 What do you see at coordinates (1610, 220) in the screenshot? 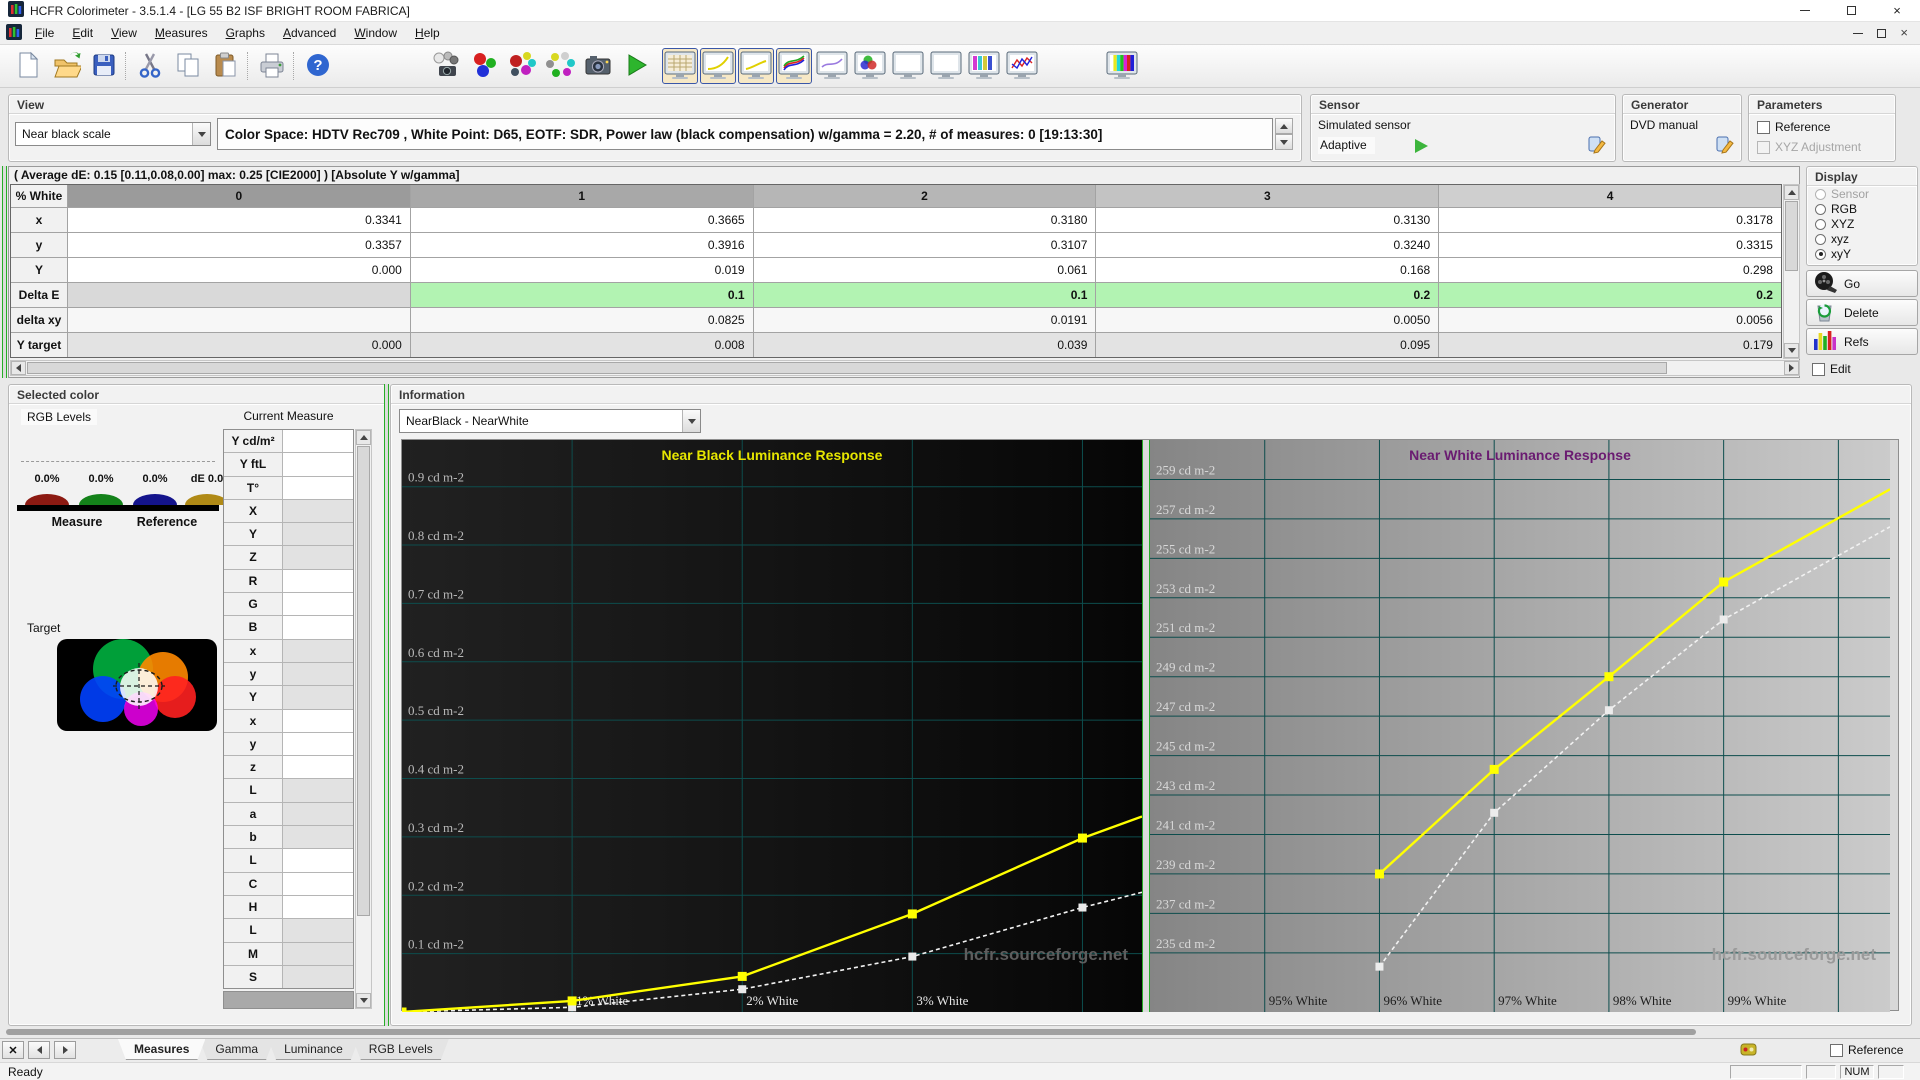
I see `table-cell: 0.3178` at bounding box center [1610, 220].